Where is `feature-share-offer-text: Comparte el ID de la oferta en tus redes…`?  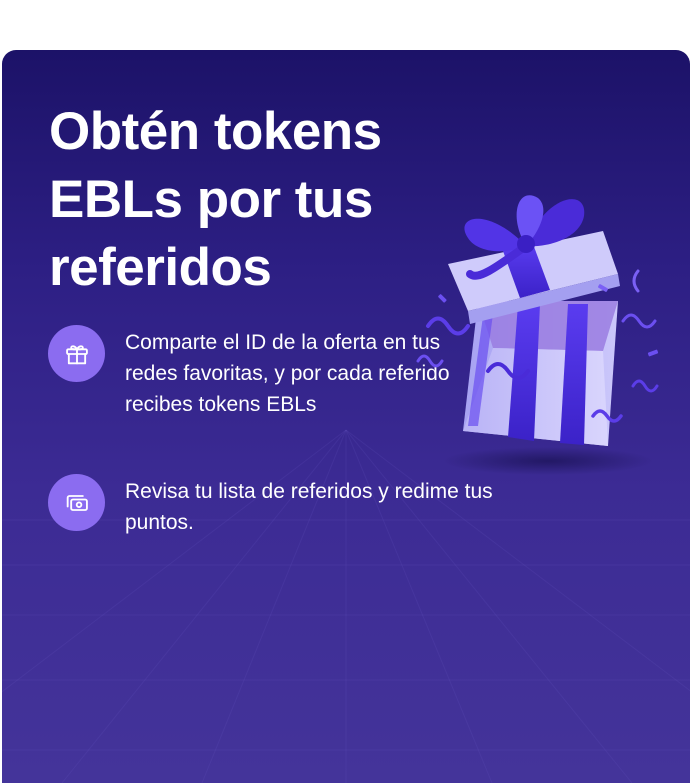
feature-share-offer-text: Comparte el ID de la oferta en tus redes… is located at coordinates (287, 373).